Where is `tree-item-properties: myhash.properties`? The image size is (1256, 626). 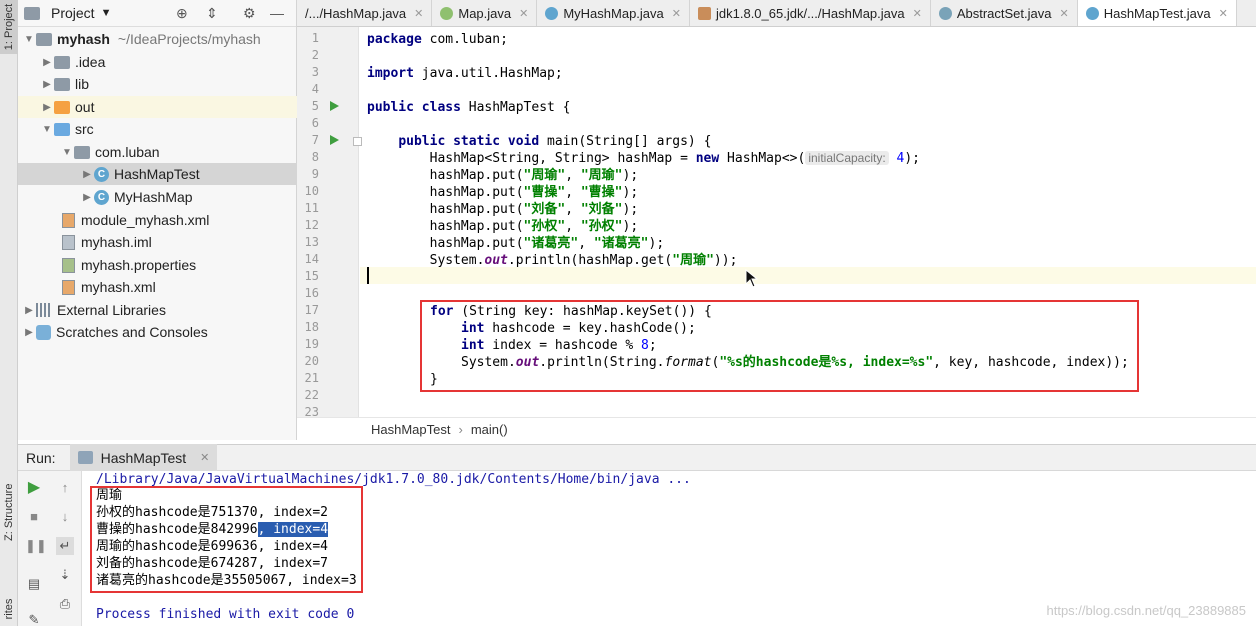
tree-item-properties: myhash.properties is located at coordinates (157, 265).